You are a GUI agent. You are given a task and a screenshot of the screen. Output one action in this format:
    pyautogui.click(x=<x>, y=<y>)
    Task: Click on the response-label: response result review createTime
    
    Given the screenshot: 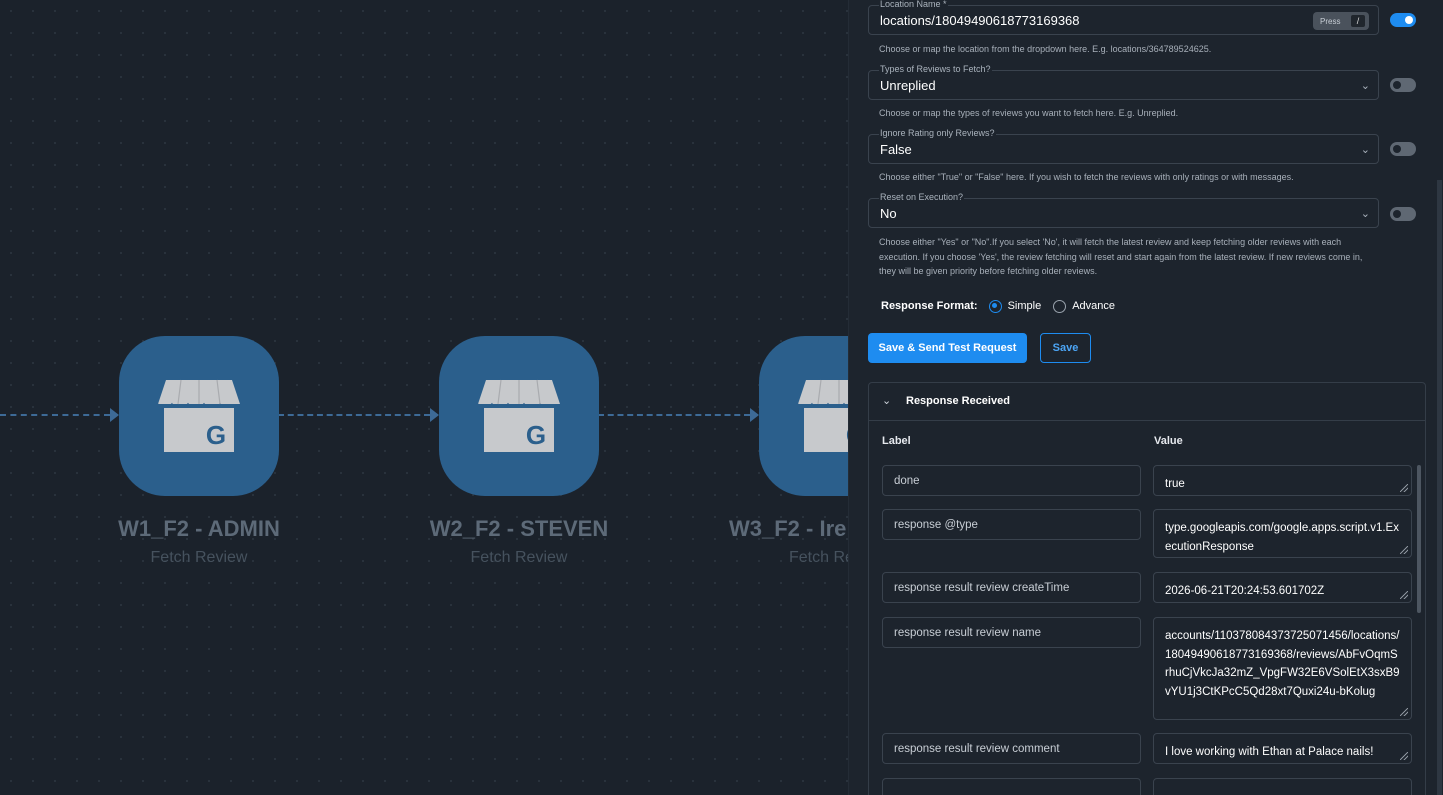 What is the action you would take?
    pyautogui.click(x=1011, y=587)
    